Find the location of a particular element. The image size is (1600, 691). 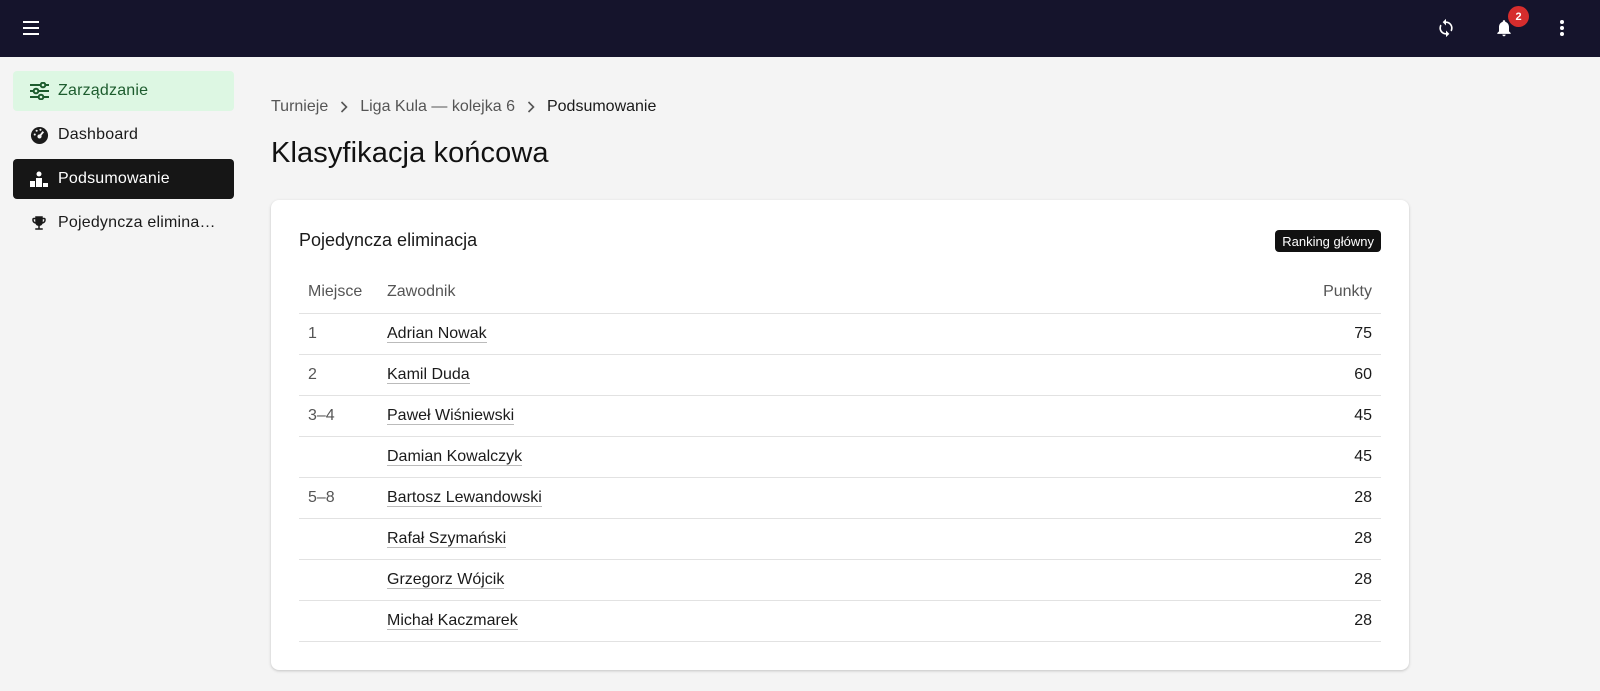

column-header-place: Miejsce is located at coordinates (338, 292).